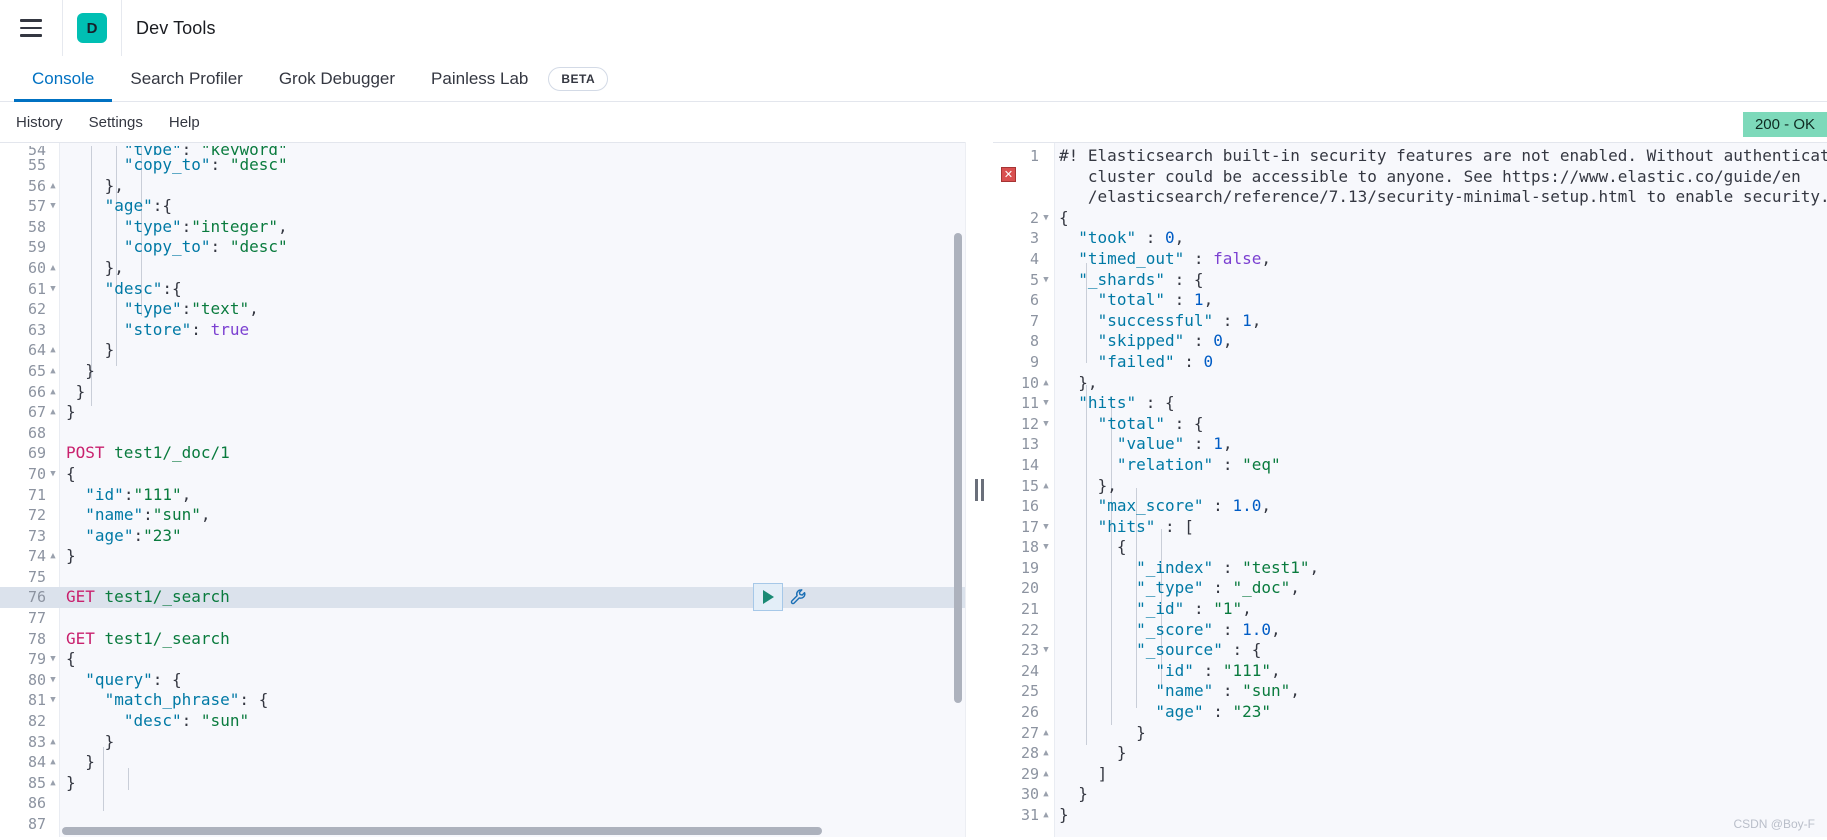  I want to click on code-line: 24 "id" : "111",, so click(1410, 671).